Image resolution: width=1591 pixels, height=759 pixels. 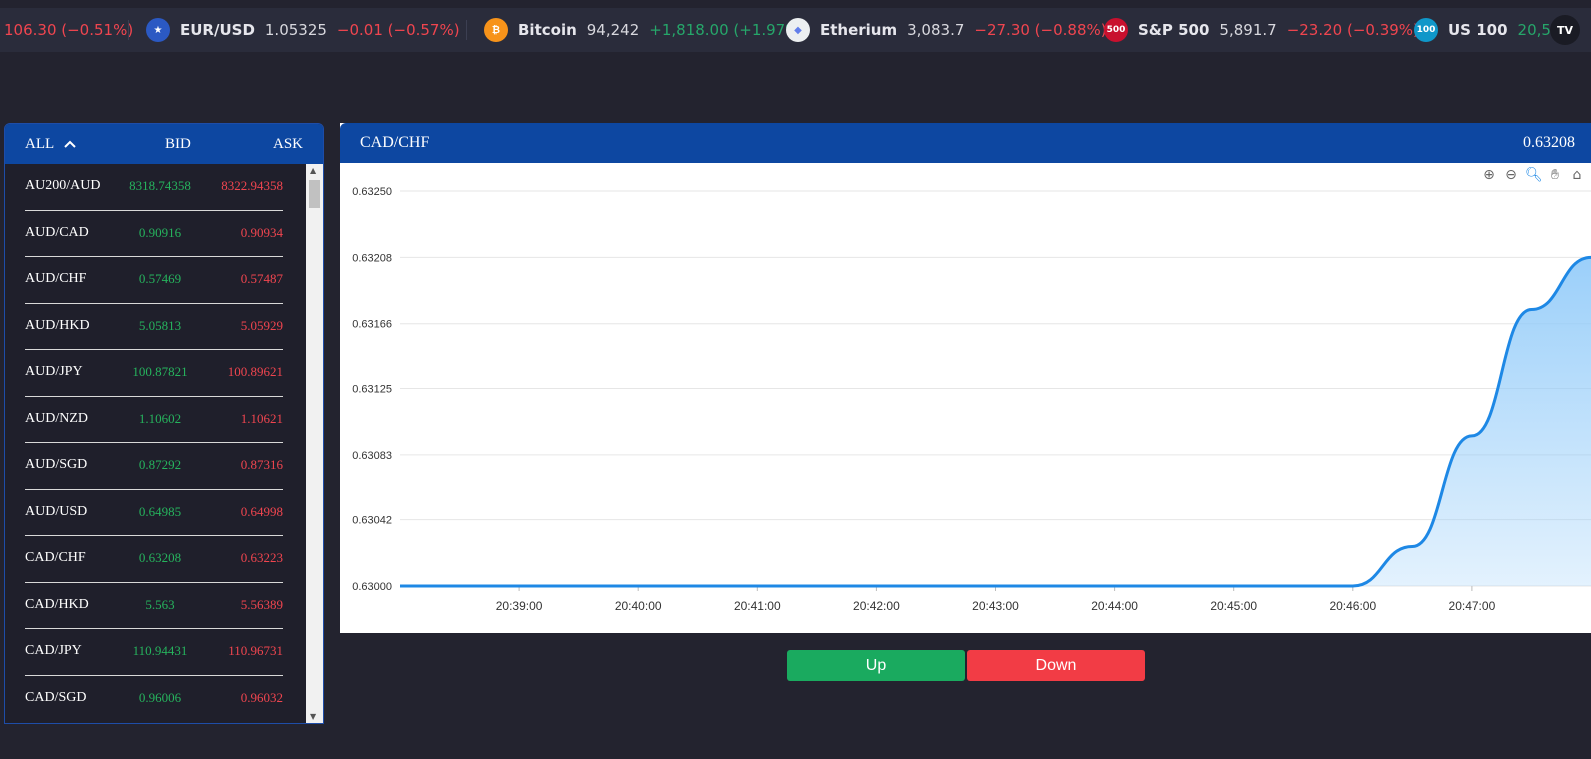 What do you see at coordinates (261, 697) in the screenshot?
I see `row-ask: 0.96032` at bounding box center [261, 697].